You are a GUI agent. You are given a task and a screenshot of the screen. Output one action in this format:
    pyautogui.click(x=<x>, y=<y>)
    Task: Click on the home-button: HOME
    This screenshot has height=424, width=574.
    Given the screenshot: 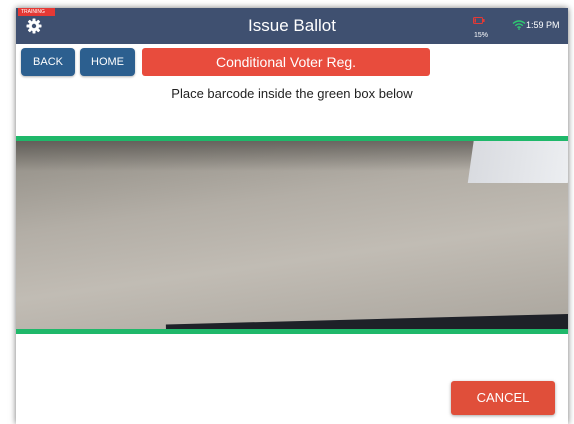 What is the action you would take?
    pyautogui.click(x=107, y=62)
    